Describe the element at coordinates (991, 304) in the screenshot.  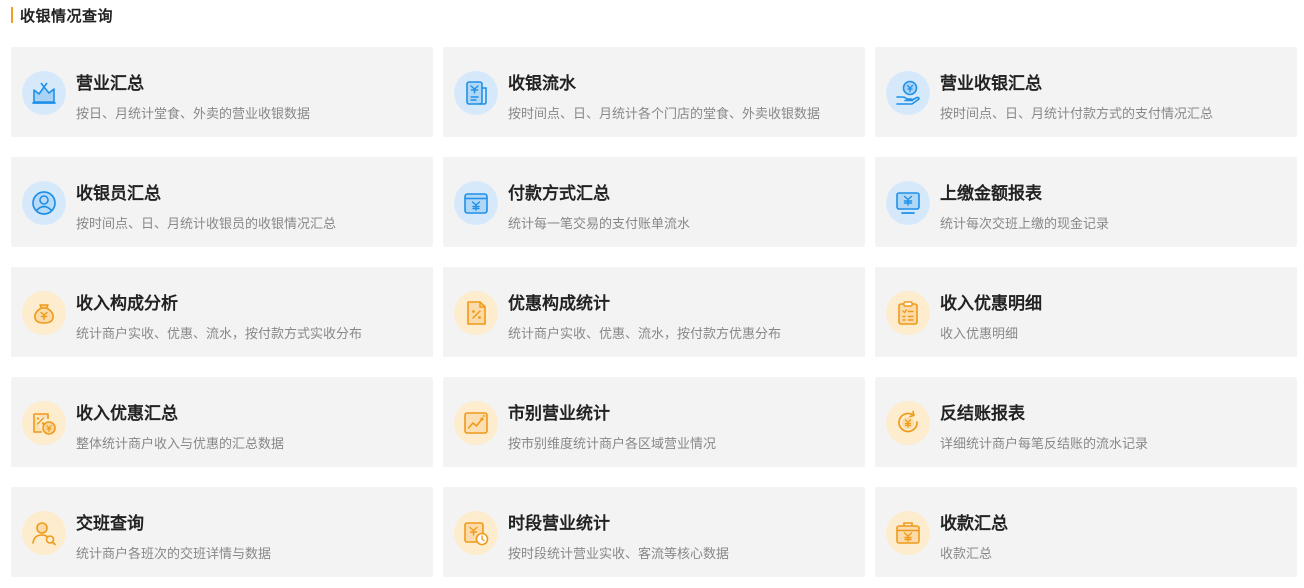
I see `card-title: 收入优惠明细` at that location.